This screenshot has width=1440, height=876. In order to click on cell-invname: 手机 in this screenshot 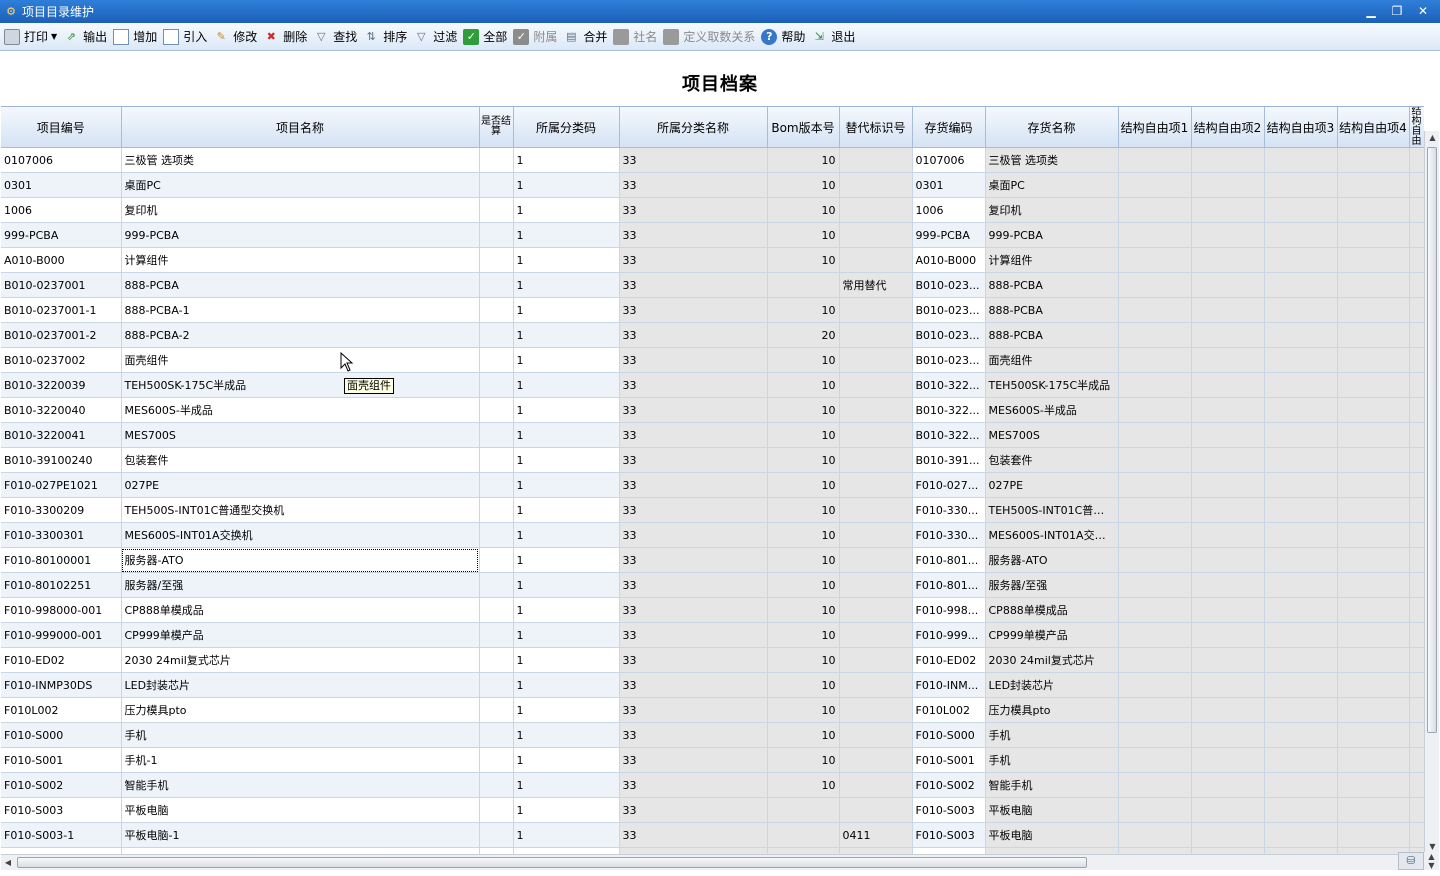, I will do `click(1052, 760)`.